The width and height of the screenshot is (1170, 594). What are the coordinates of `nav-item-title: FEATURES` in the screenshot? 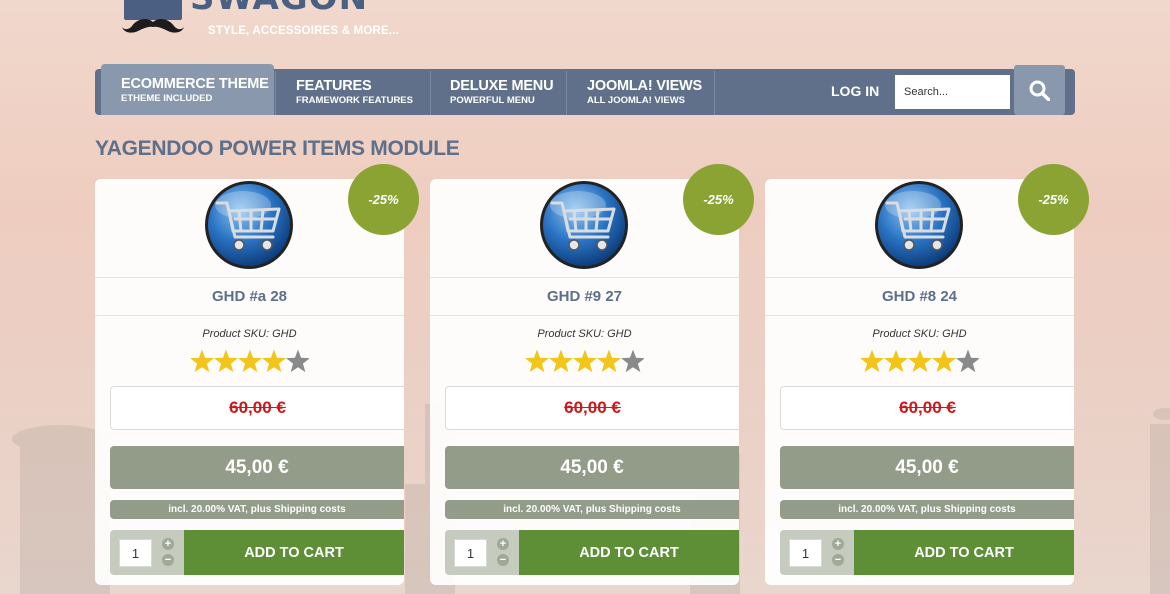 It's located at (334, 86).